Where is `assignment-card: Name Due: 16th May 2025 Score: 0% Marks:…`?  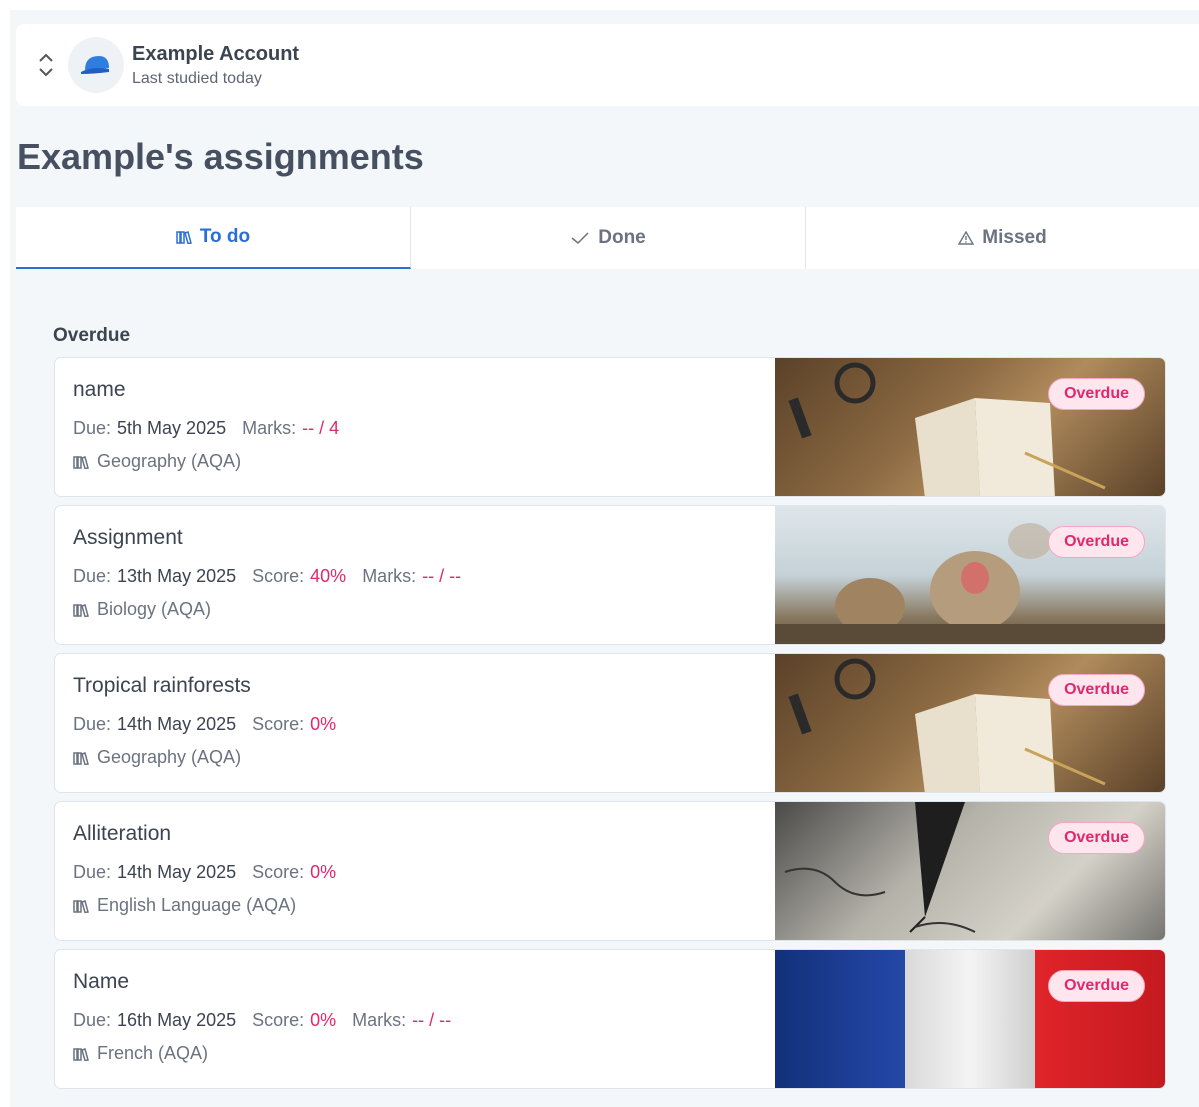 assignment-card: Name Due: 16th May 2025 Score: 0% Marks:… is located at coordinates (610, 1019).